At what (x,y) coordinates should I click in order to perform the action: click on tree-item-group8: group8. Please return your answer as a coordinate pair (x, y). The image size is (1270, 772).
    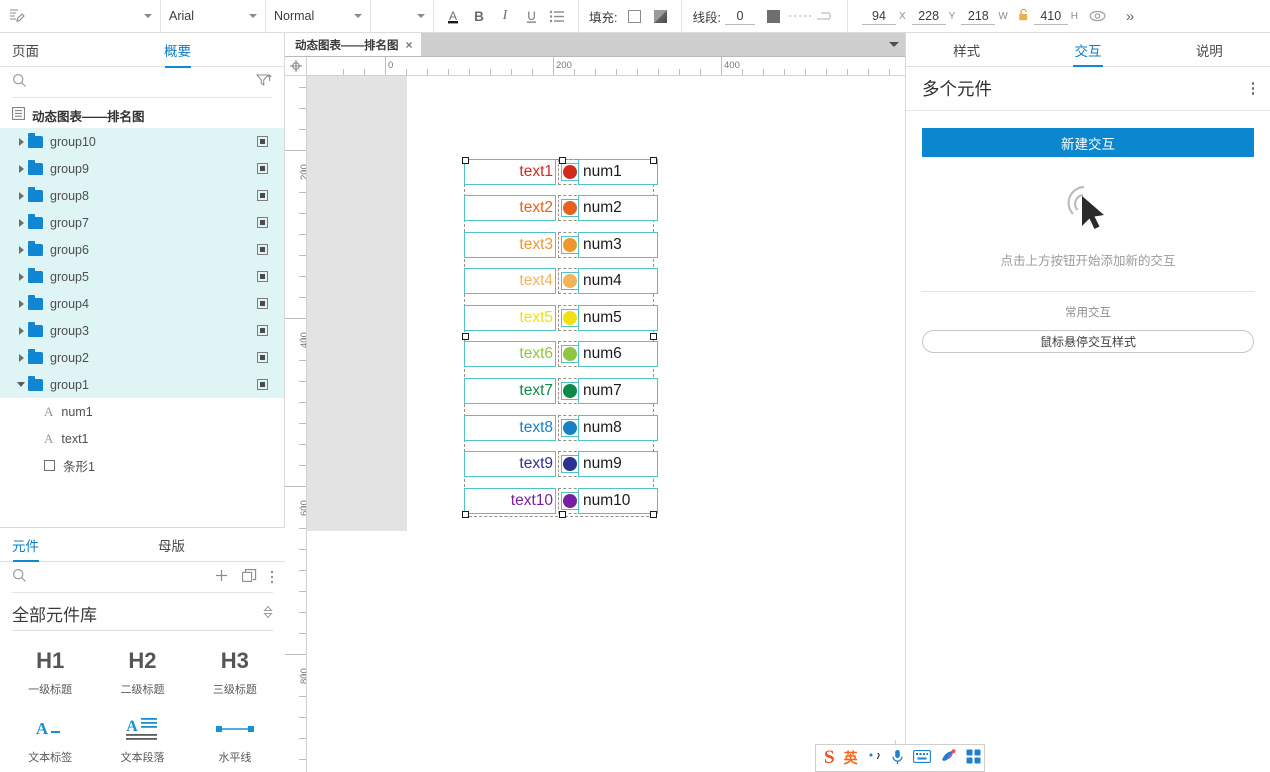
    Looking at the image, I should click on (142, 195).